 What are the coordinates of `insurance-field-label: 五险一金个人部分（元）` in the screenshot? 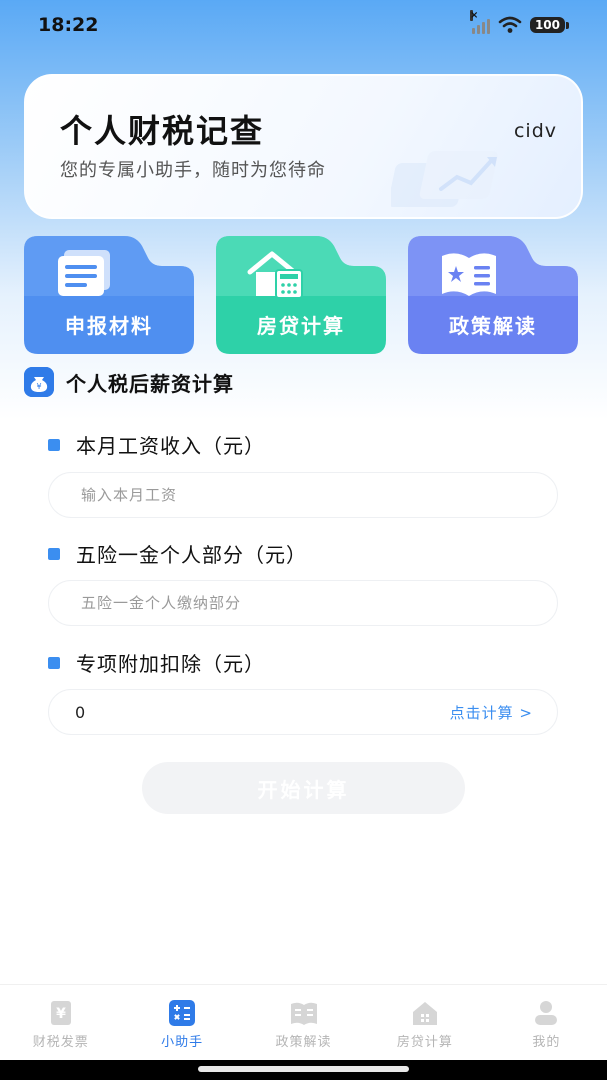 It's located at (177, 553).